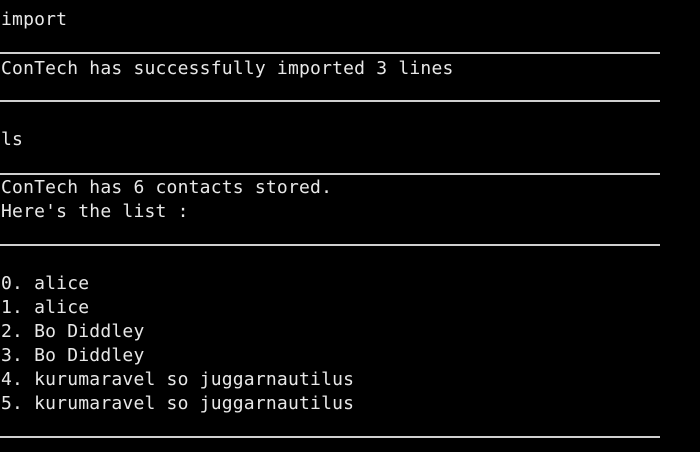 The height and width of the screenshot is (452, 700). I want to click on contact-list-item: 3. Bo Diddley, so click(73, 355).